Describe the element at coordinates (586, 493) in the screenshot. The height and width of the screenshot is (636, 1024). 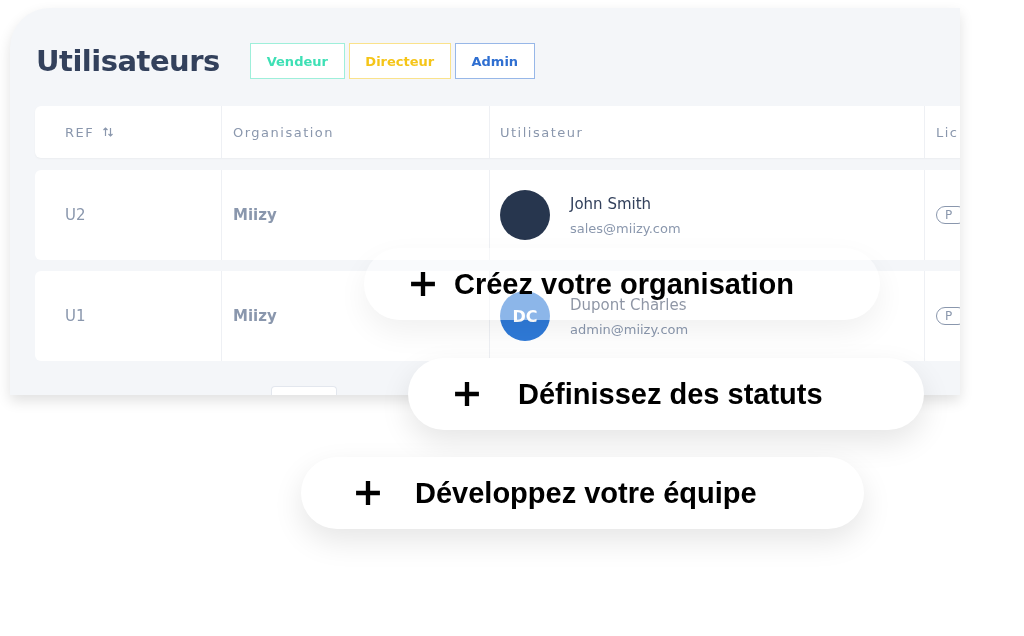
I see `feature-label: Développez votre équipe` at that location.